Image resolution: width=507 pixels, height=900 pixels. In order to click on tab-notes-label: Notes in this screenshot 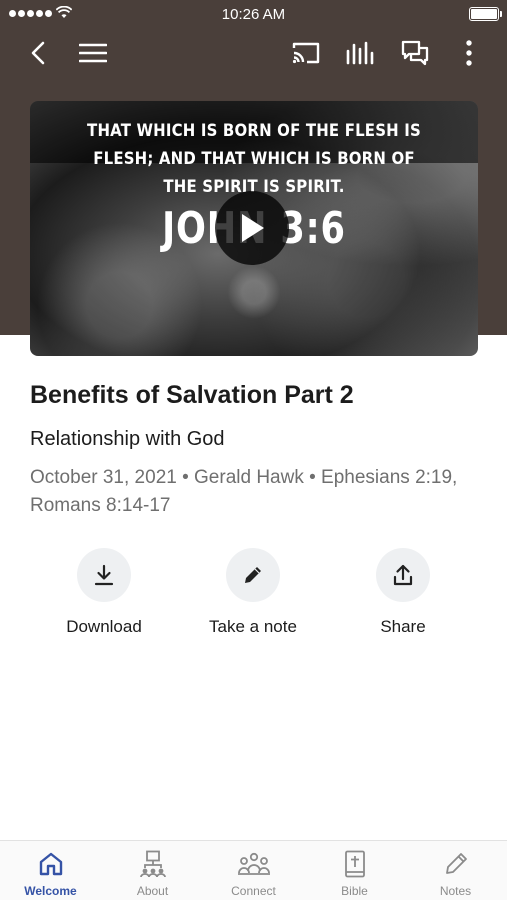, I will do `click(455, 891)`.